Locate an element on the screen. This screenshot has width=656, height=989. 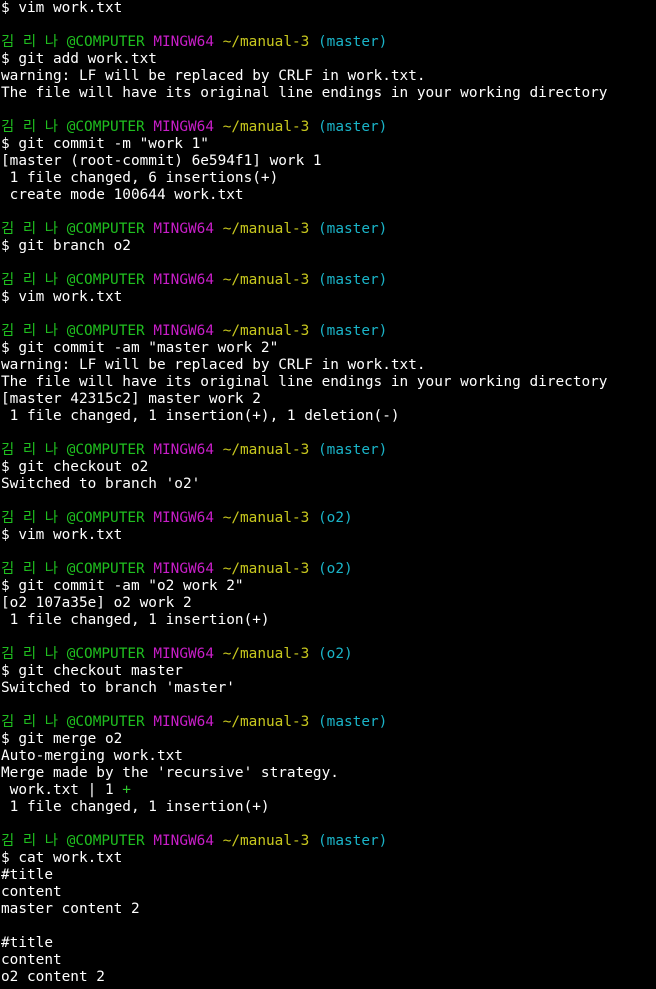
command-line: $ git checkout master is located at coordinates (92, 671).